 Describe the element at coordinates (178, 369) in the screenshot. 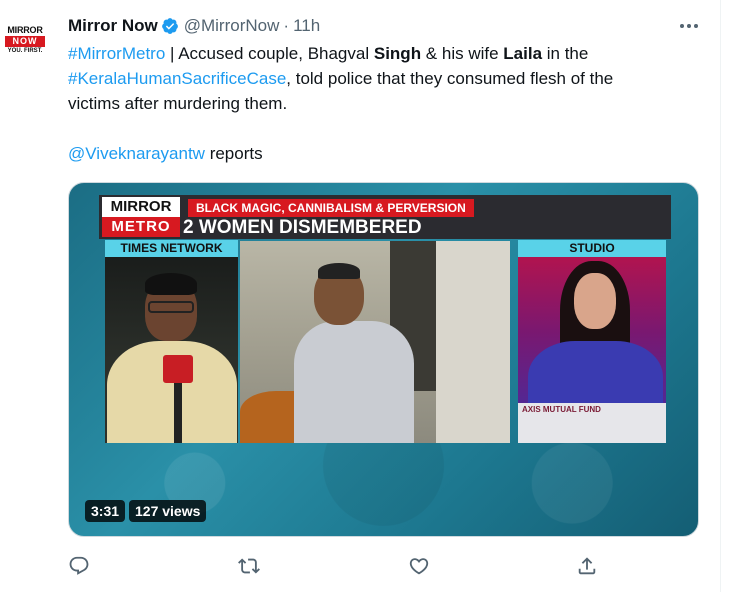

I see `microphone` at that location.